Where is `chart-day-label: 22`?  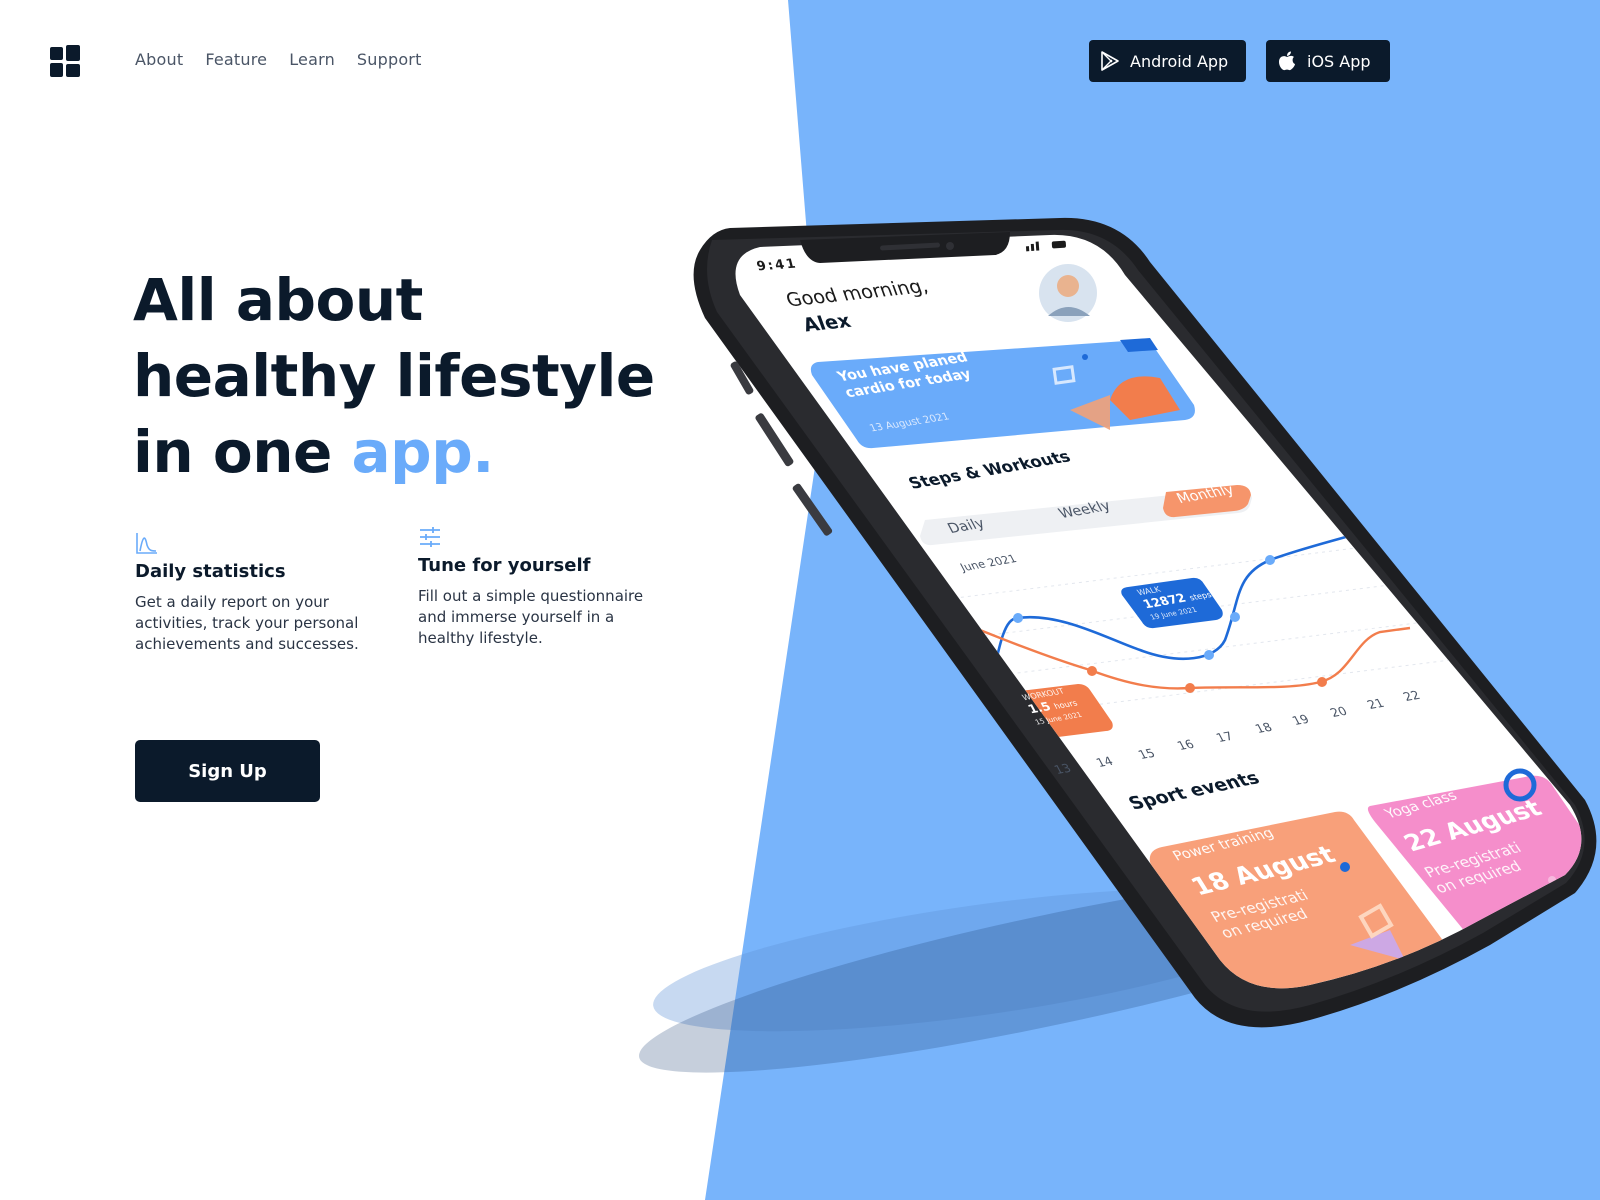
chart-day-label: 22 is located at coordinates (1411, 696).